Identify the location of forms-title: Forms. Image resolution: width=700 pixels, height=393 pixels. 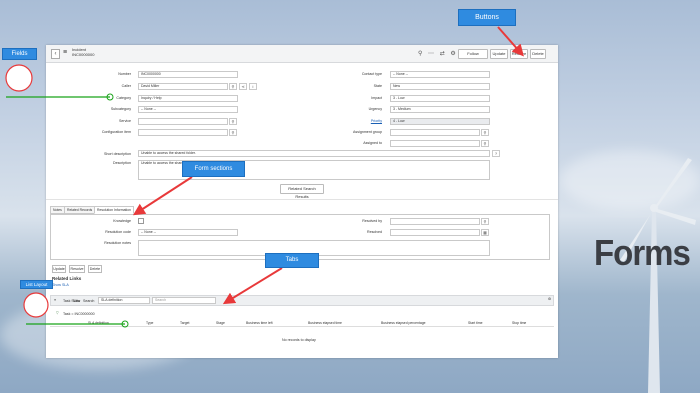
(642, 252).